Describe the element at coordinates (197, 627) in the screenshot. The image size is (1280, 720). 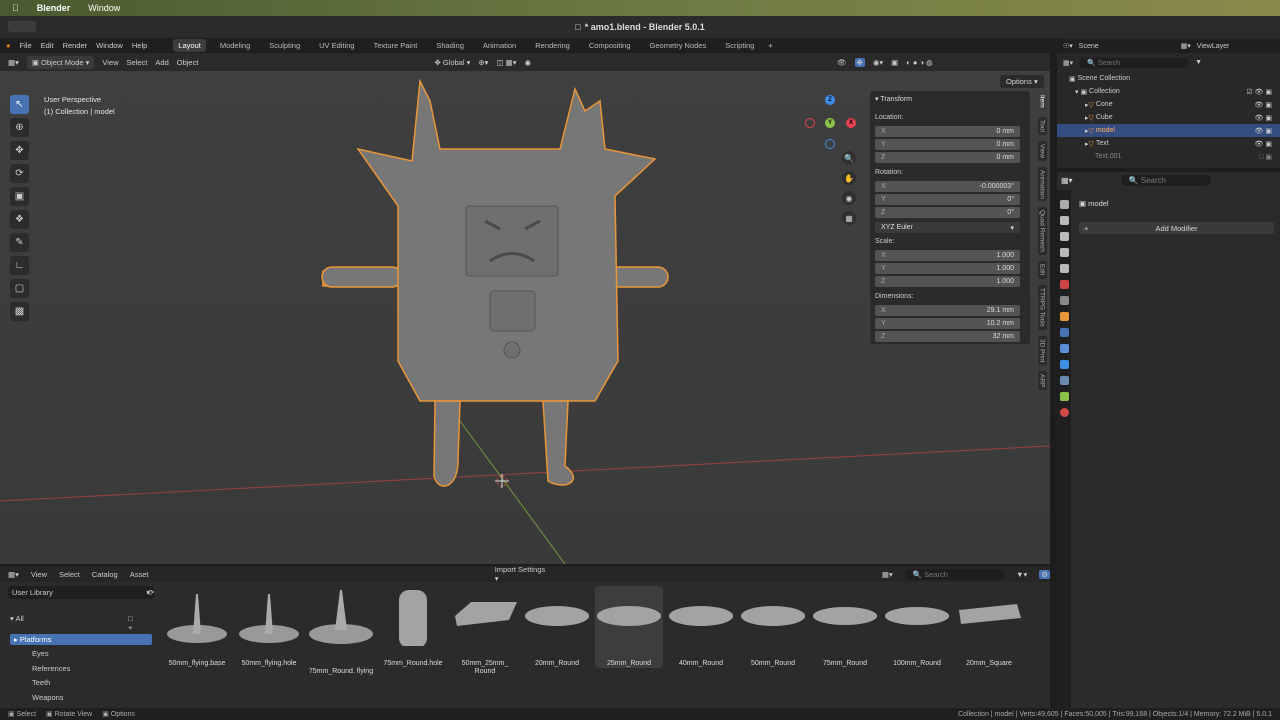
I see `asset-tile: 50mm_flying.base` at that location.